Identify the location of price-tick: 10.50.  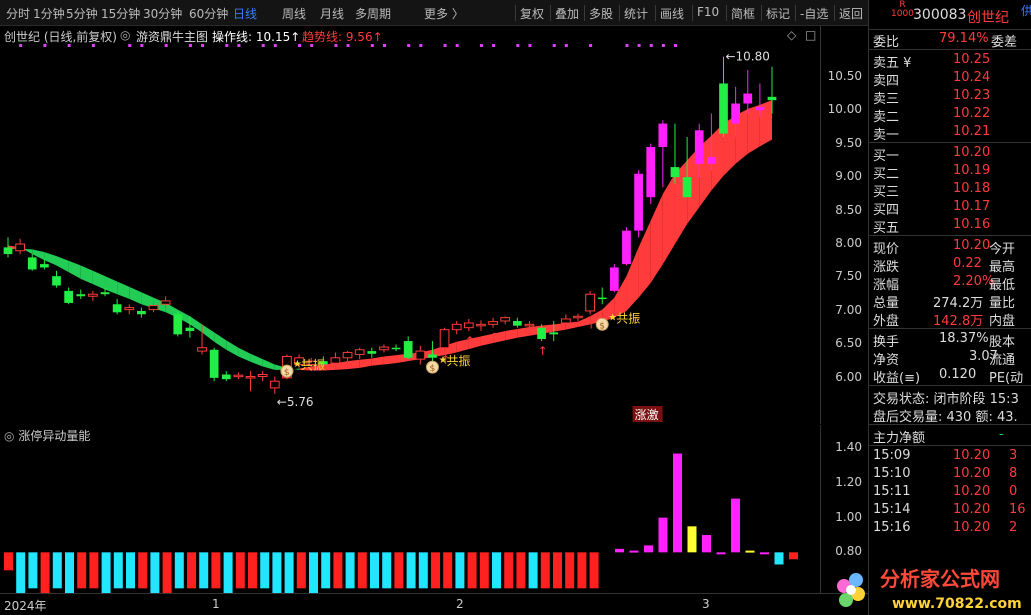
(844, 75).